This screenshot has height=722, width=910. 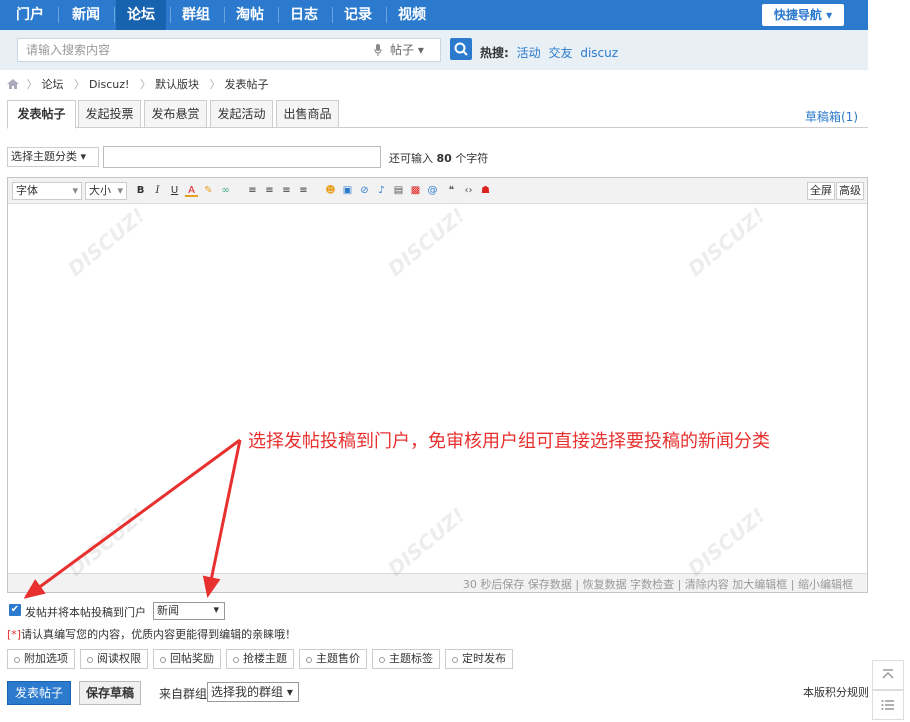 What do you see at coordinates (41, 114) in the screenshot?
I see `tab-post-thread: 发表帖子` at bounding box center [41, 114].